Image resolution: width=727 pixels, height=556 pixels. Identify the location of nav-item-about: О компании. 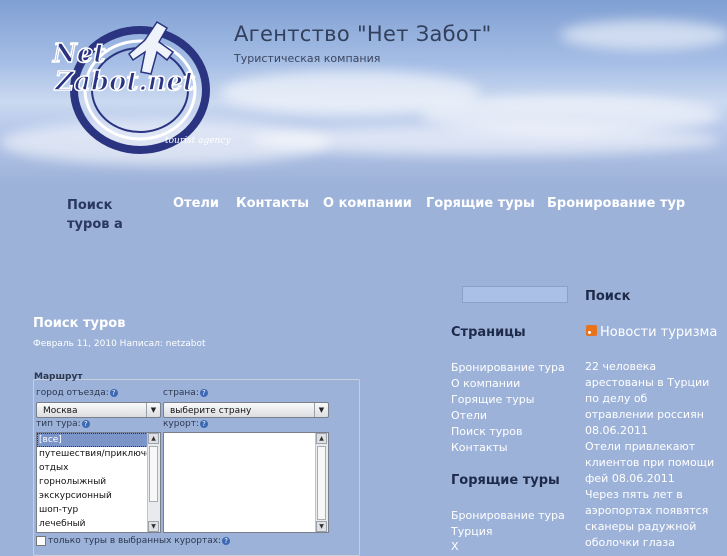
(367, 203).